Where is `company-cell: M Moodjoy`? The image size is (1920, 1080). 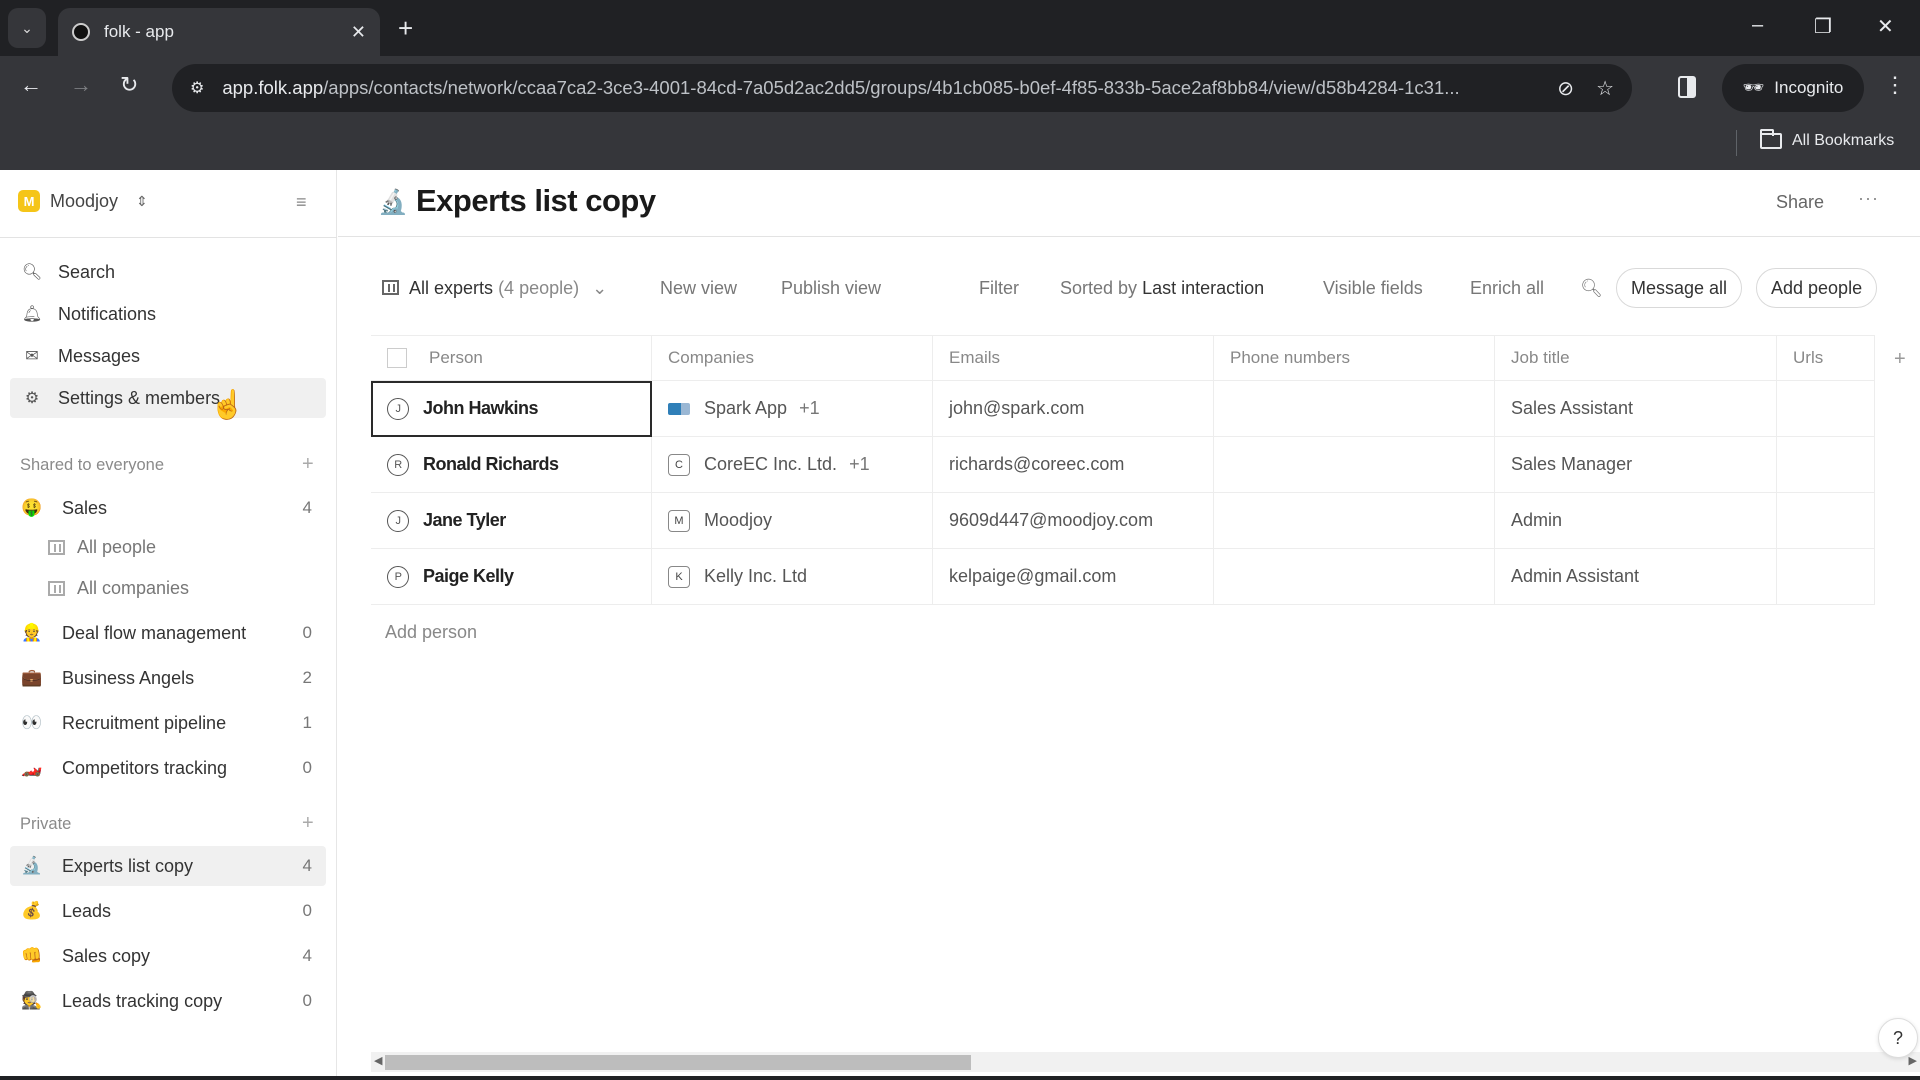 company-cell: M Moodjoy is located at coordinates (792, 521).